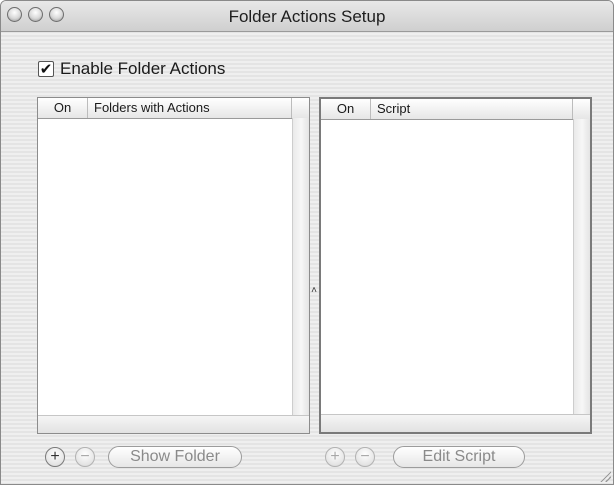 The height and width of the screenshot is (485, 616). What do you see at coordinates (152, 108) in the screenshot?
I see `column-header-folders: Folders with Actions` at bounding box center [152, 108].